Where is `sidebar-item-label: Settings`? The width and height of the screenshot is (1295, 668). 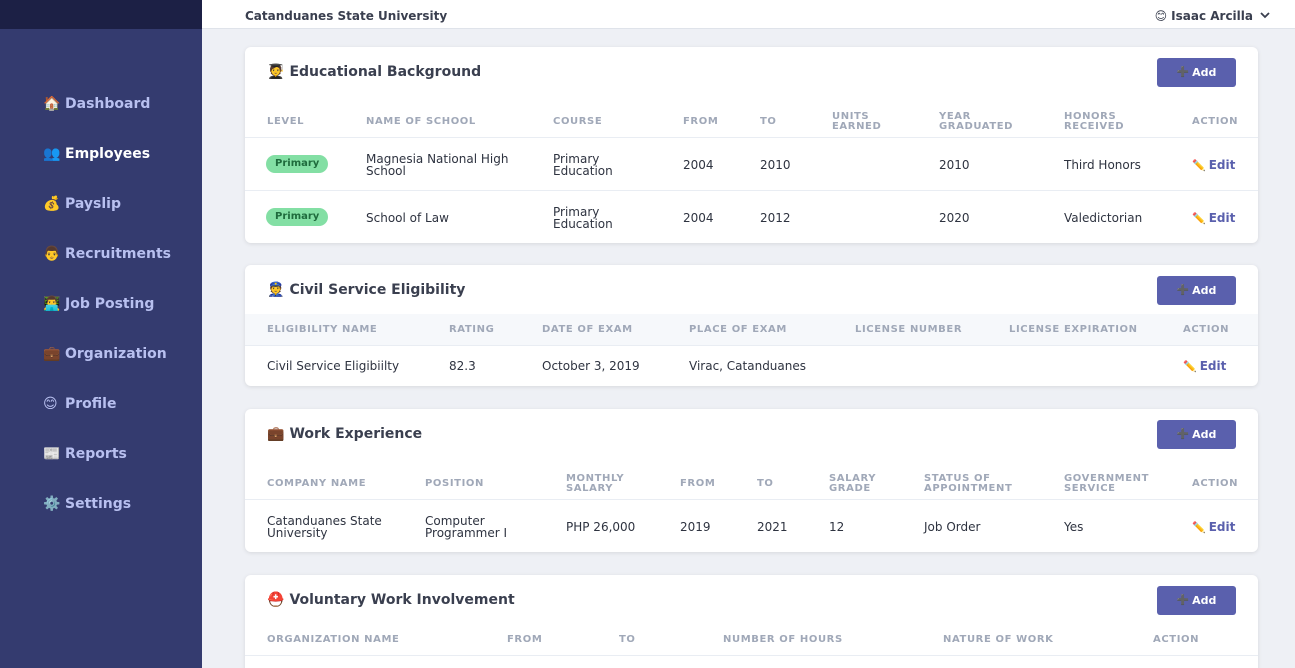 sidebar-item-label: Settings is located at coordinates (98, 504).